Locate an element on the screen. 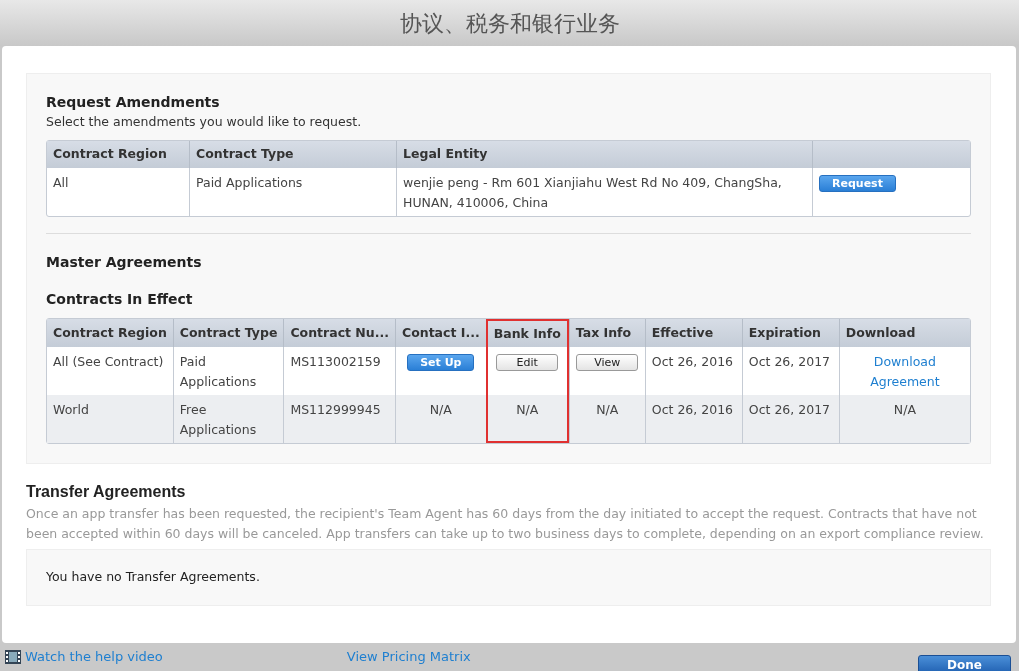  section-heading: Transfer Agreements is located at coordinates (106, 492).